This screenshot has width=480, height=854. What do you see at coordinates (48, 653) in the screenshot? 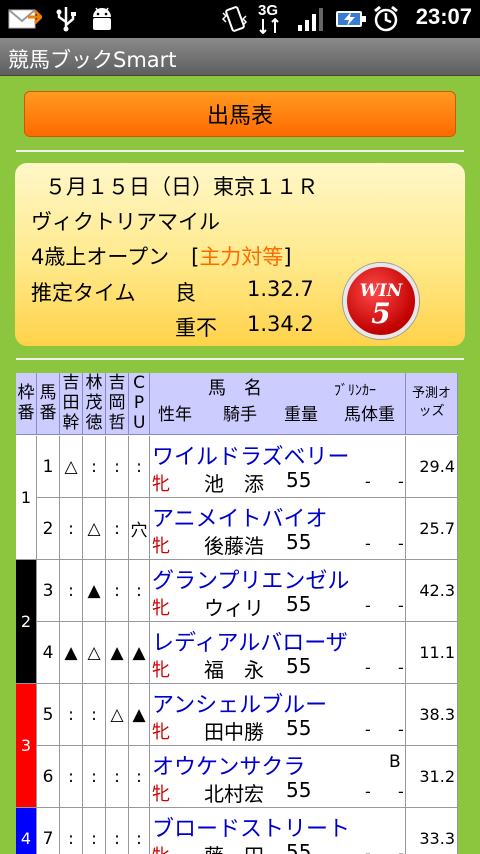
I see `cell-uma: 4` at bounding box center [48, 653].